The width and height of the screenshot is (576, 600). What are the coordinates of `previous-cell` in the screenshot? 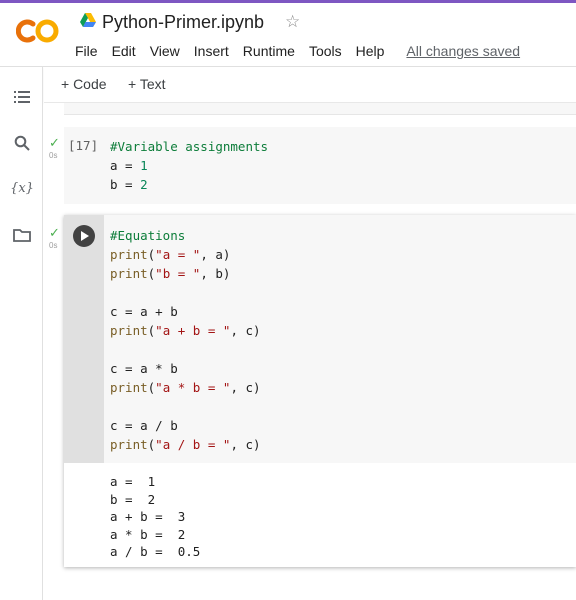 It's located at (320, 109).